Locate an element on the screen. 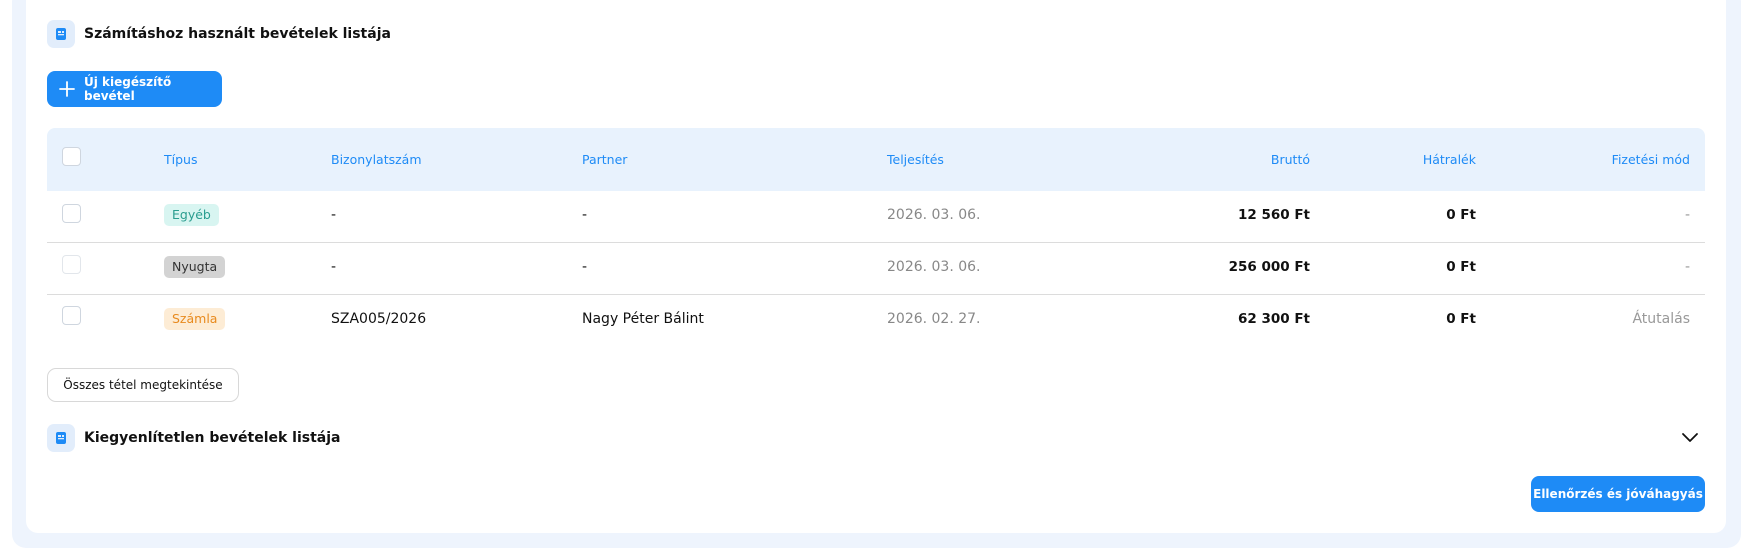 The width and height of the screenshot is (1753, 551). col-header-payment-method: Fizetési mód is located at coordinates (1651, 159).